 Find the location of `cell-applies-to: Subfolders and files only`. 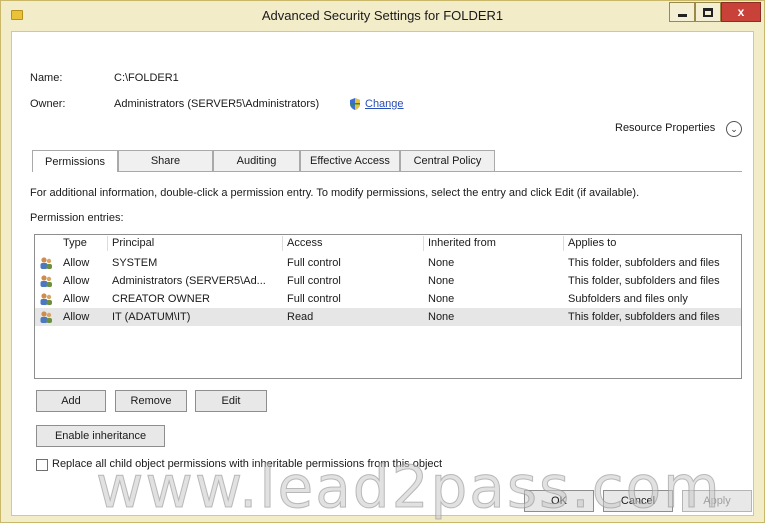

cell-applies-to: Subfolders and files only is located at coordinates (628, 299).